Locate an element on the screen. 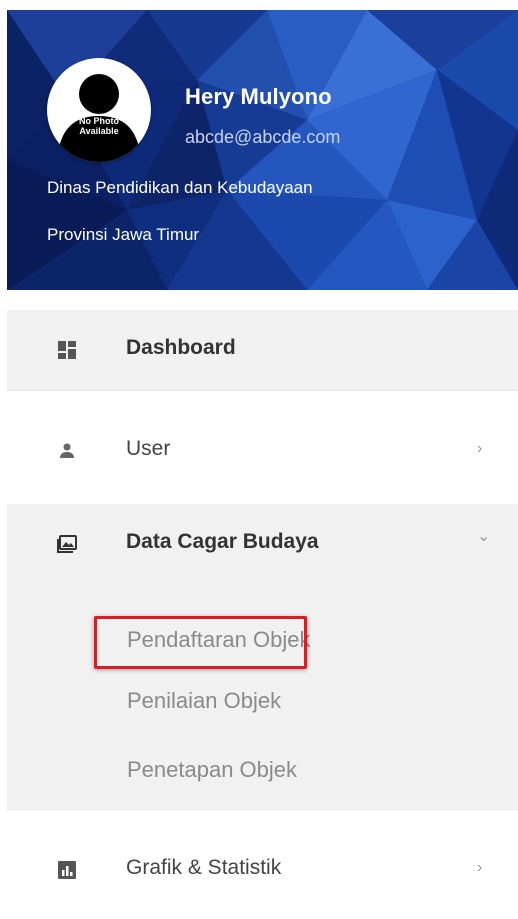 This screenshot has height=919, width=518. menu-item-data-cagar-budaya: Data Cagar Budaya ⌄ is located at coordinates (262, 544).